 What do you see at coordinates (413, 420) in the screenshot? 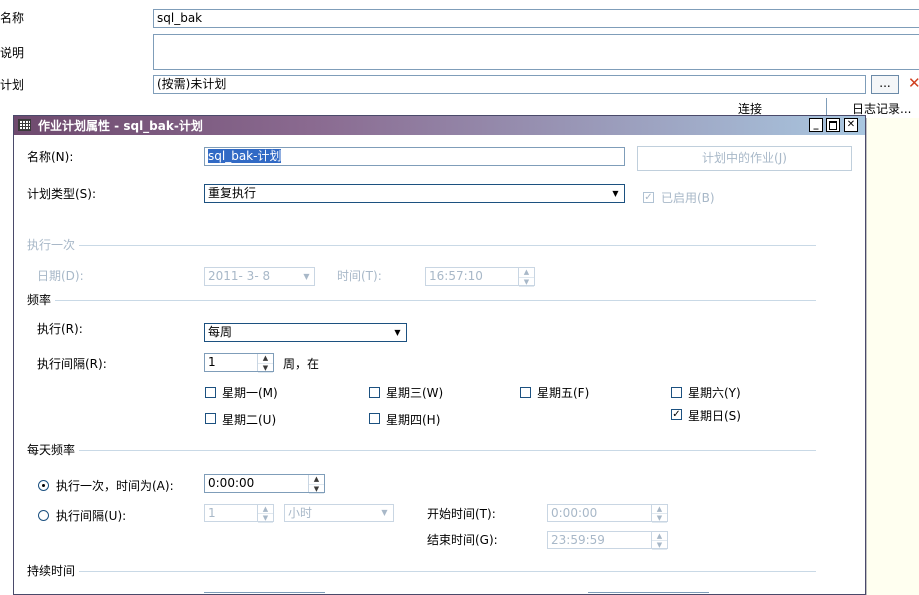
I see `thursday-label: 星期四(H)` at bounding box center [413, 420].